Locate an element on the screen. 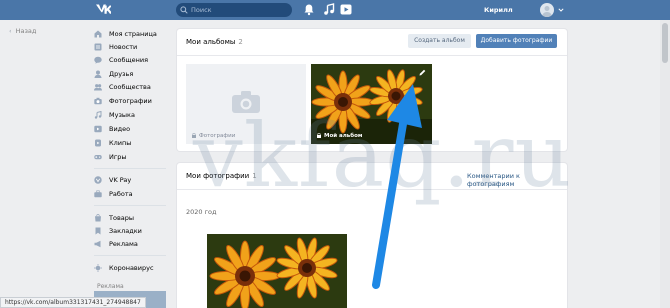  sidebar-item-bookmarks: Закладки is located at coordinates (131, 231).